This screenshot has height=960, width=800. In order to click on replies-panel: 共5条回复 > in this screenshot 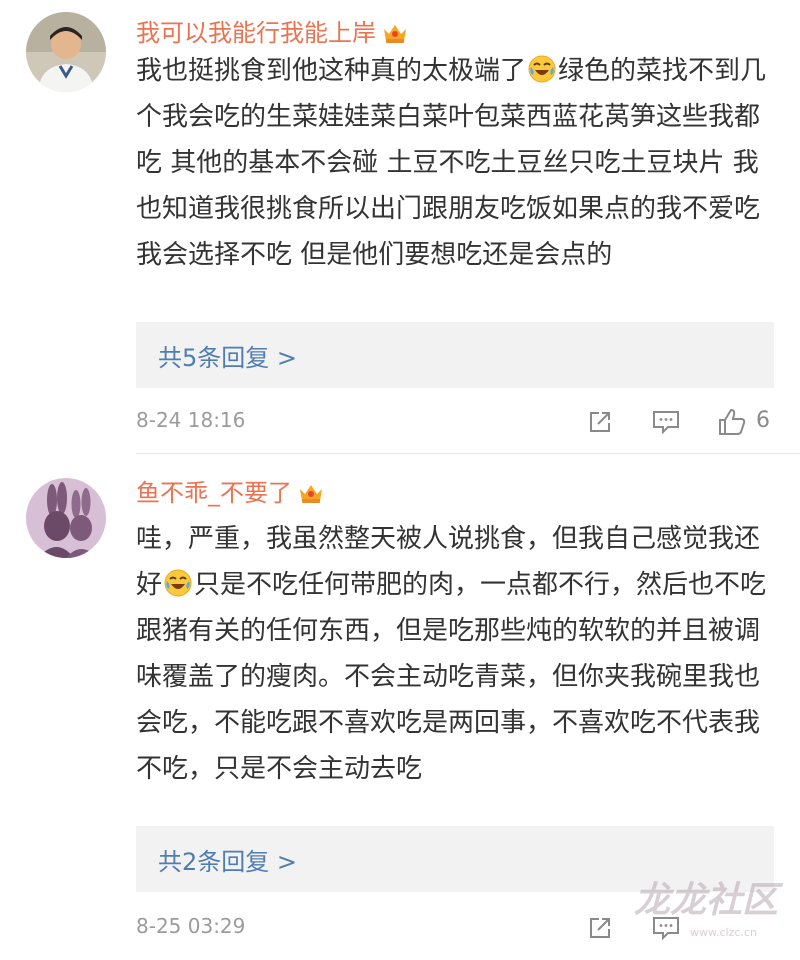, I will do `click(455, 355)`.